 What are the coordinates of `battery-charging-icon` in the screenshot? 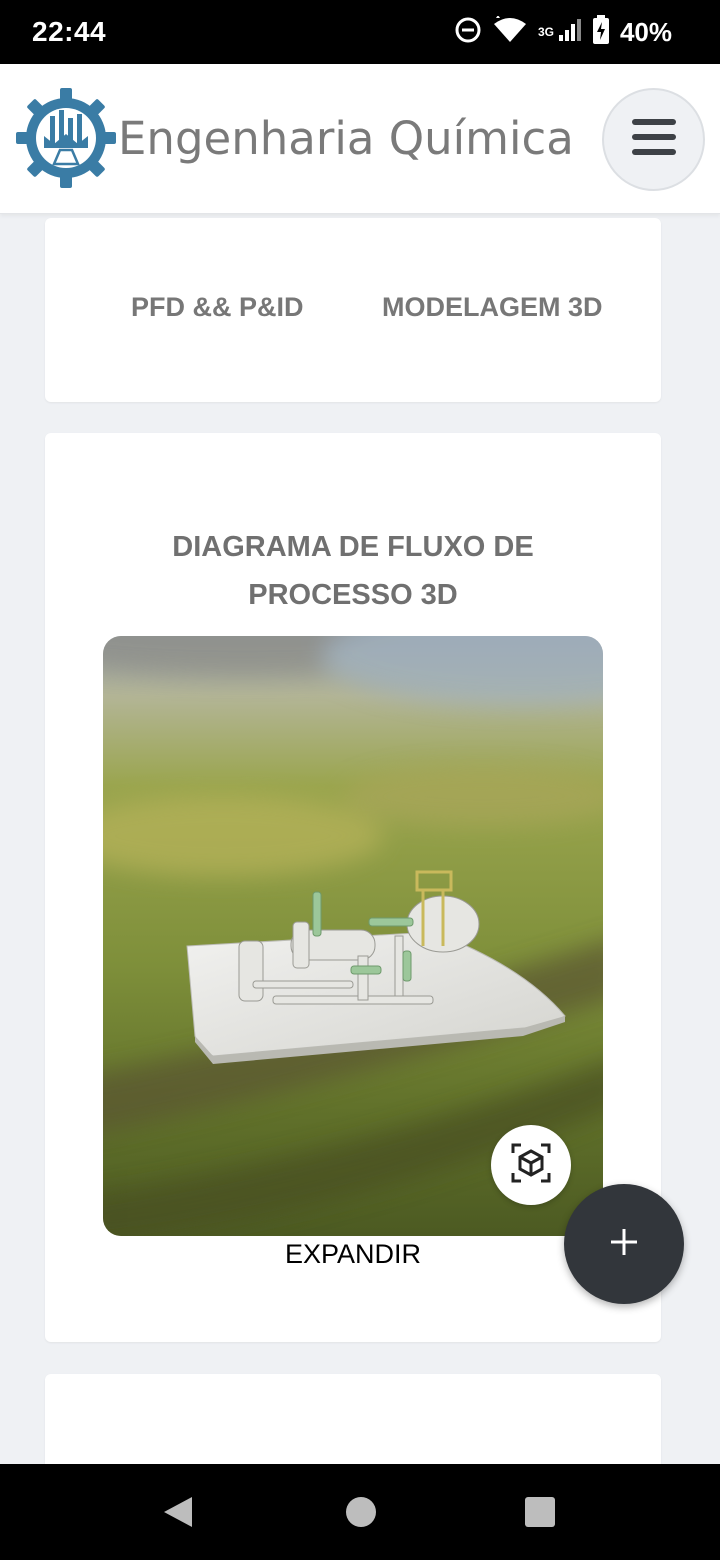 It's located at (601, 32).